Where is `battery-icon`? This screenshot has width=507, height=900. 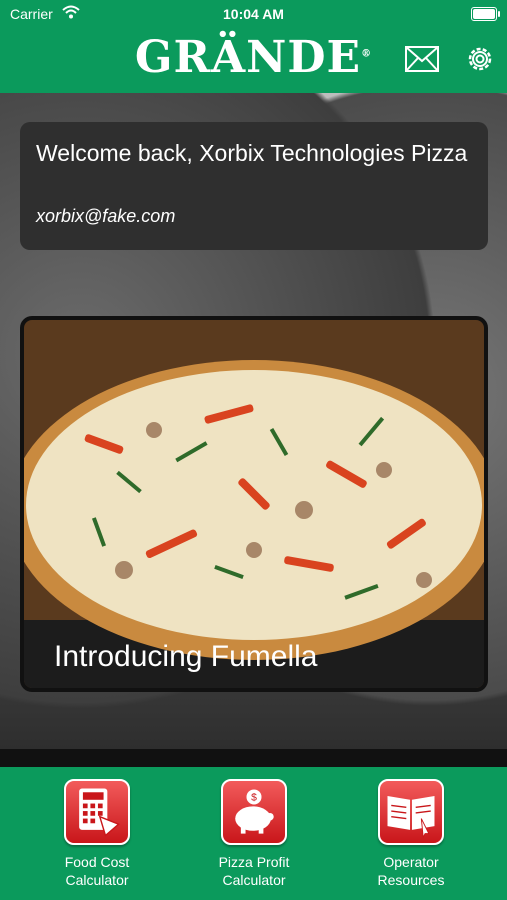 battery-icon is located at coordinates (485, 14).